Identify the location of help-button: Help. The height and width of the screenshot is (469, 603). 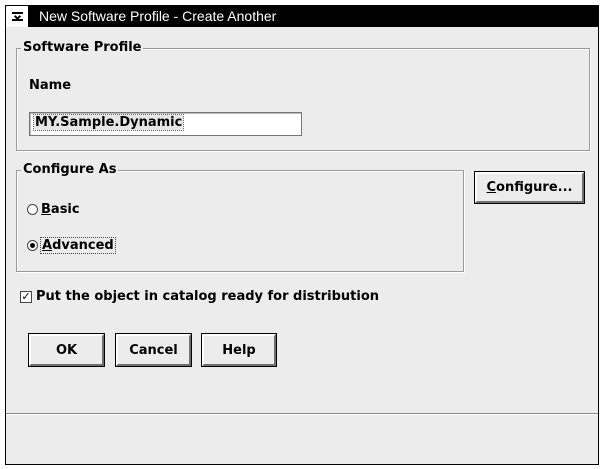
(239, 350).